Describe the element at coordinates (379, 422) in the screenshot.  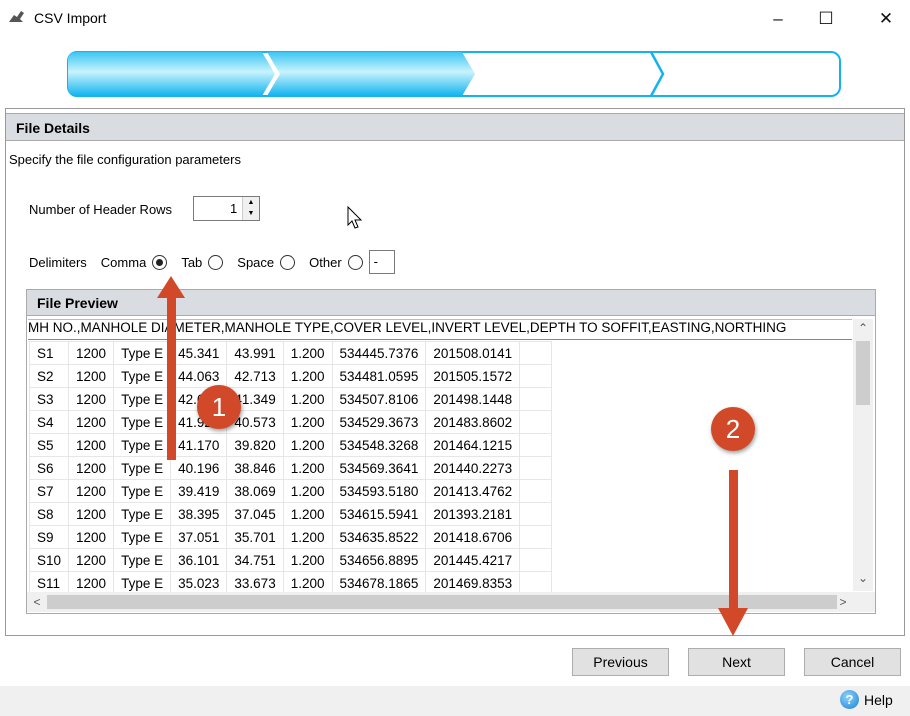
I see `grid-cell: 534529.3673` at that location.